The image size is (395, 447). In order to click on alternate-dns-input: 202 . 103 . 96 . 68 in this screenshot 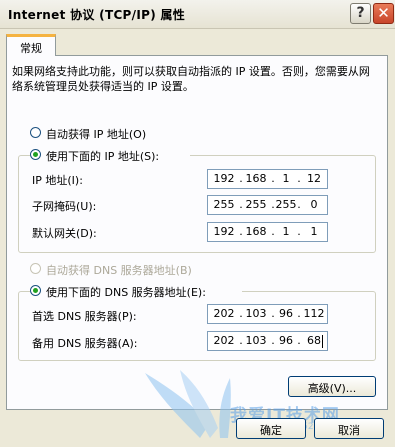, I will do `click(267, 341)`.